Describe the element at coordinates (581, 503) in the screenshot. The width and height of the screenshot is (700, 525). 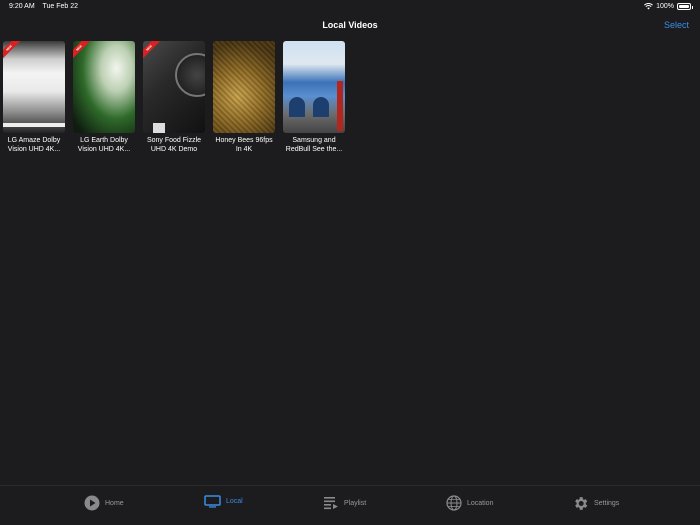
I see `gear-icon` at that location.